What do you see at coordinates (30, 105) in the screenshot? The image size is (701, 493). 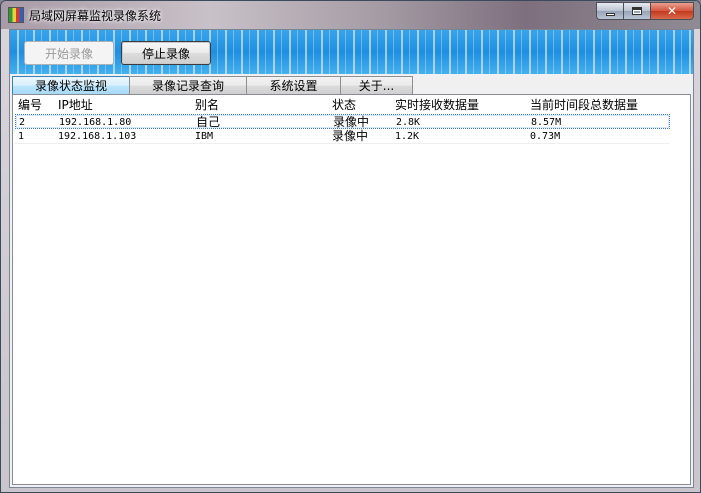 I see `column-header-id: 编号` at bounding box center [30, 105].